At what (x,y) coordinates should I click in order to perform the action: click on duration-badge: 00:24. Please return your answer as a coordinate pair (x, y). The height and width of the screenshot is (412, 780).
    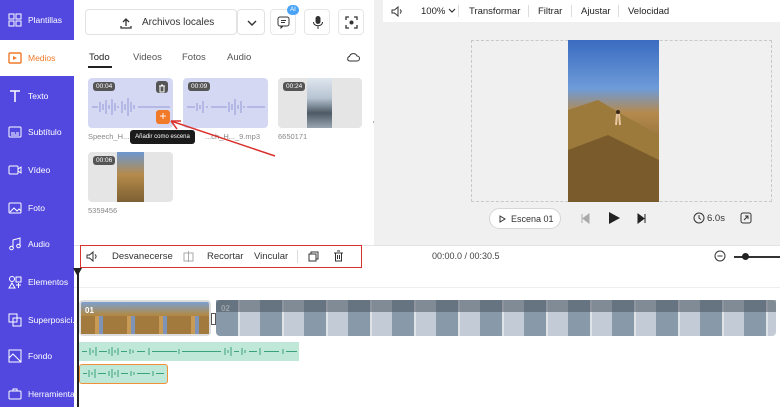
    Looking at the image, I should click on (294, 86).